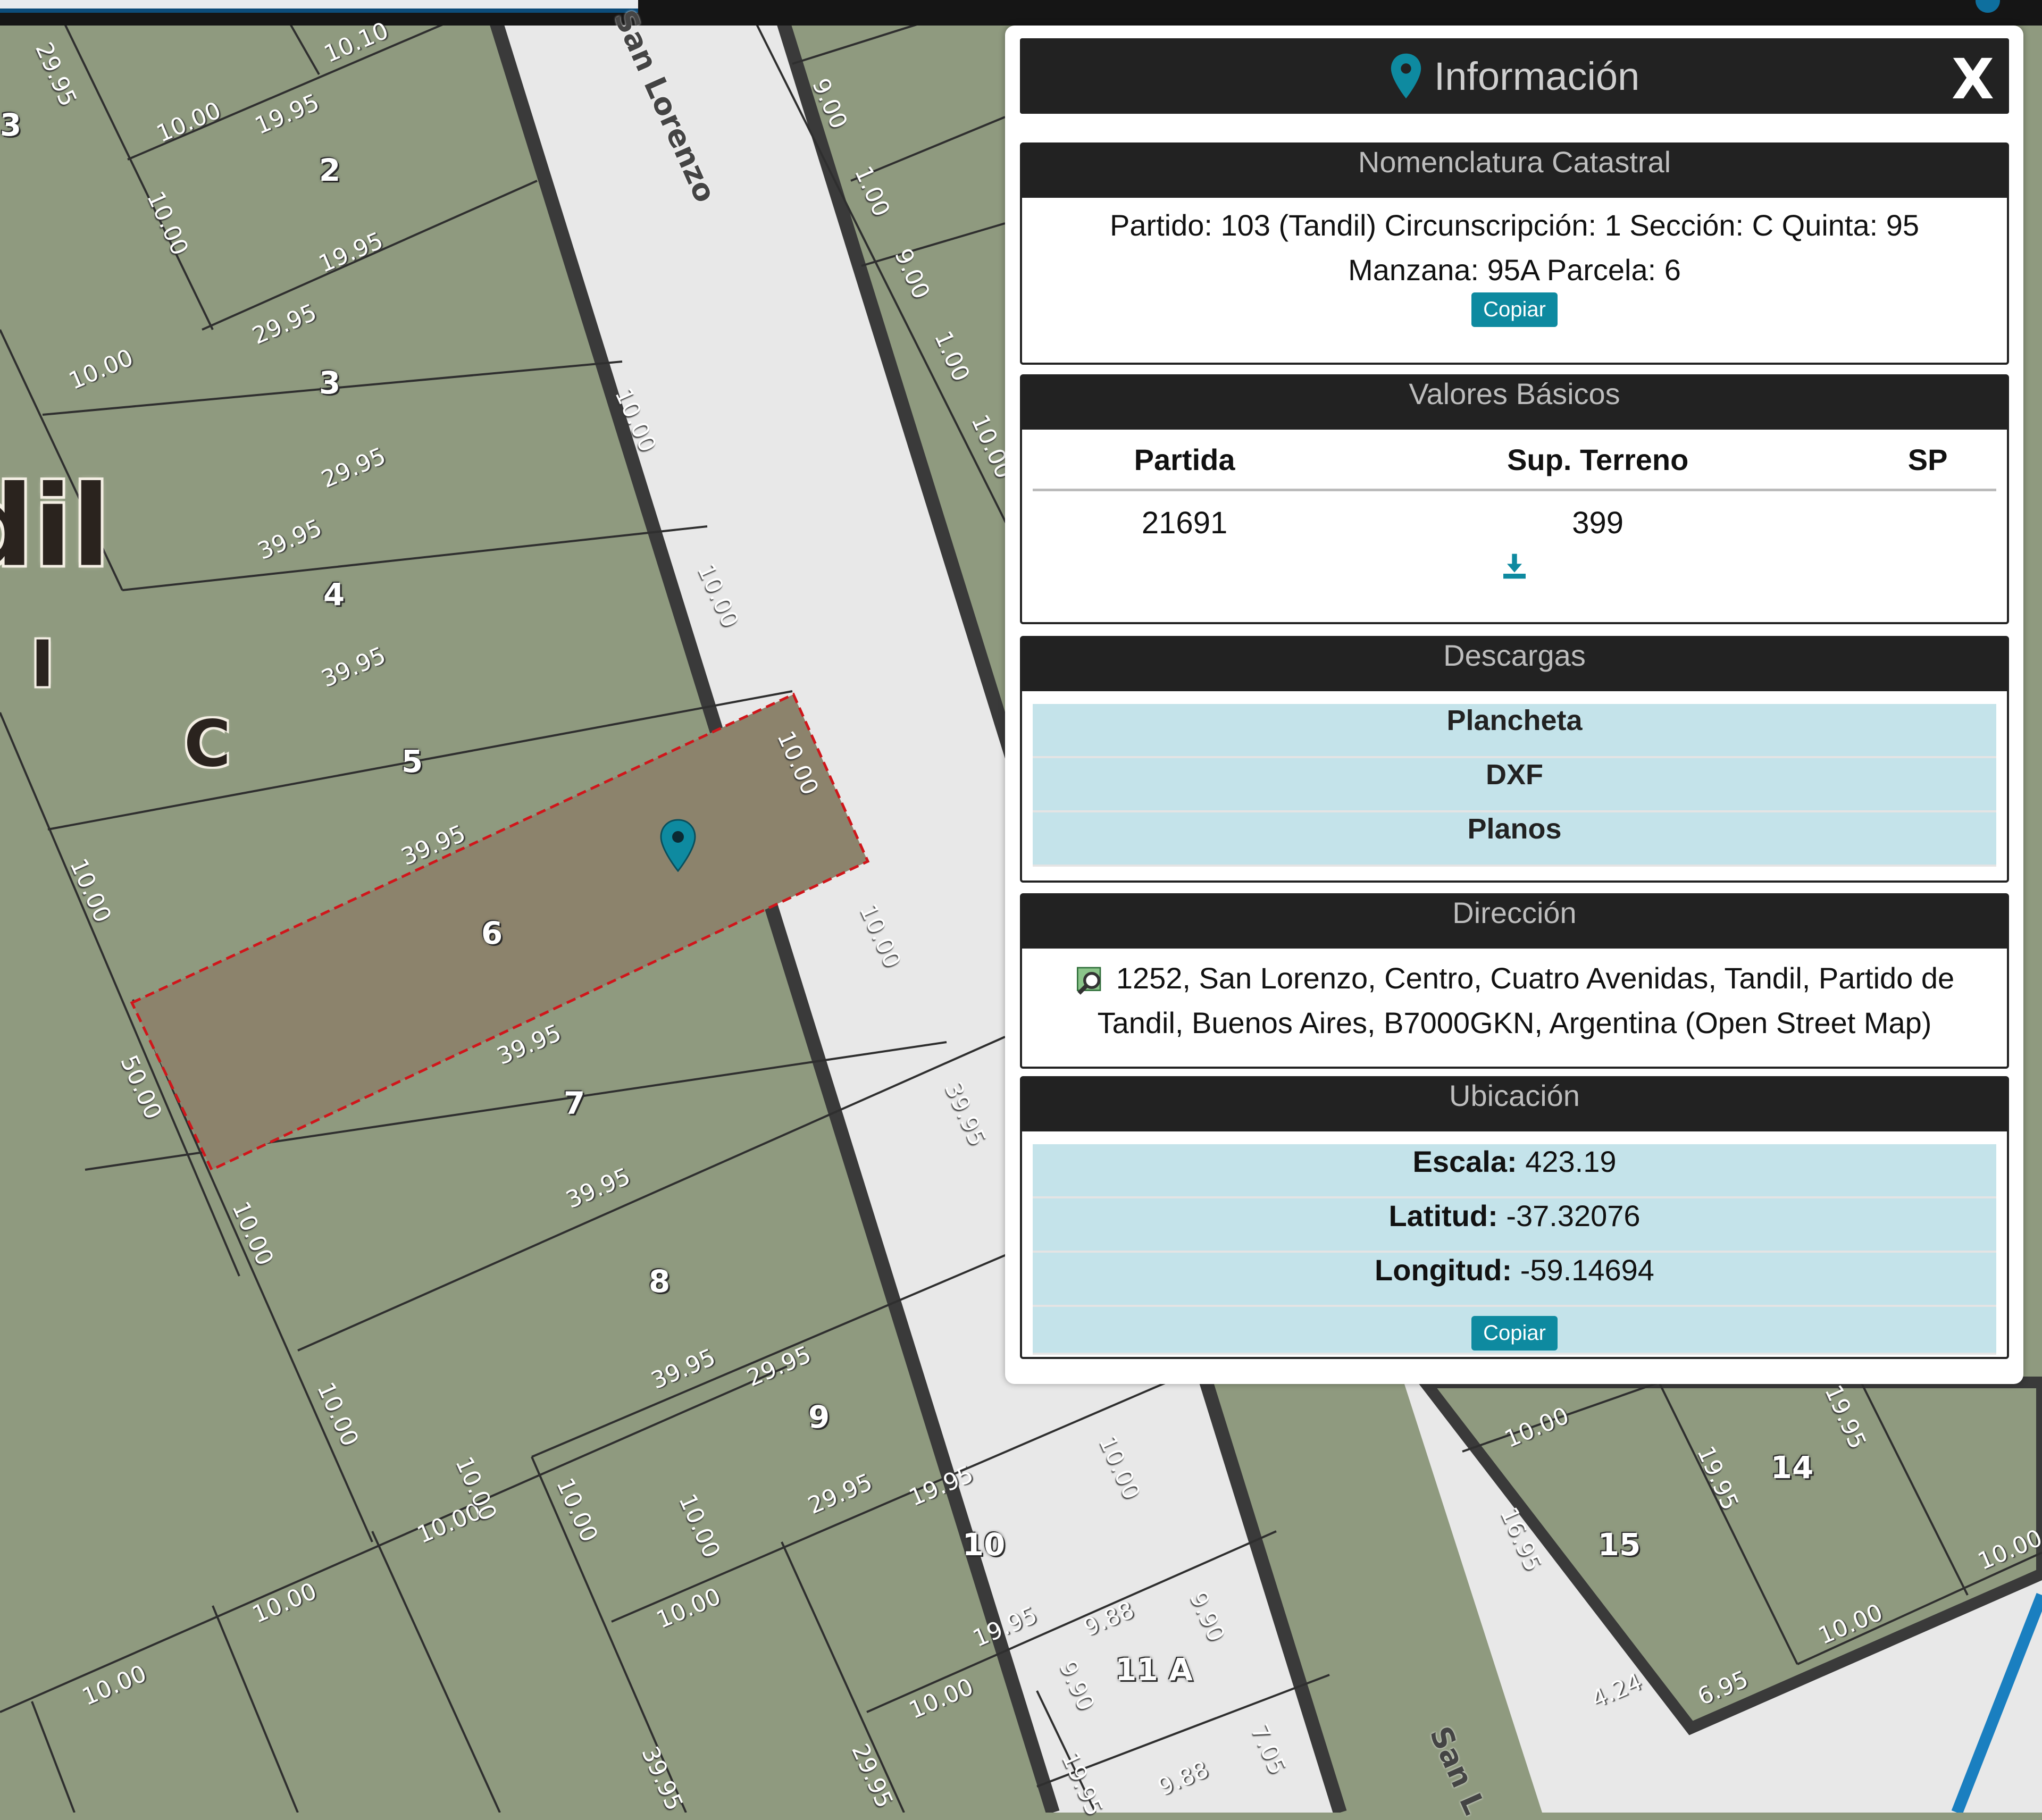 The height and width of the screenshot is (1820, 2042). What do you see at coordinates (1514, 171) in the screenshot?
I see `section-title: Nomenclatura Catastral` at bounding box center [1514, 171].